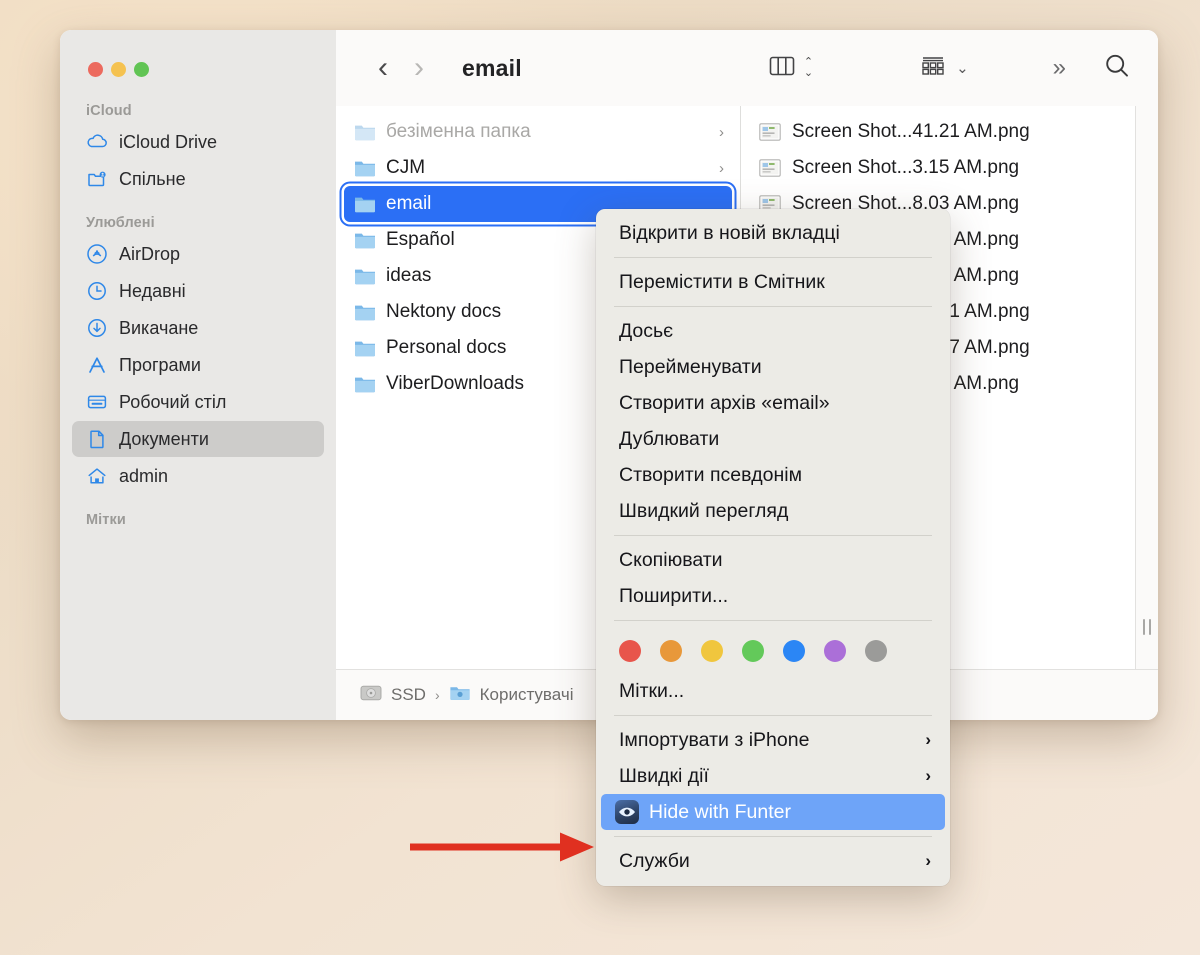 The image size is (1200, 955). What do you see at coordinates (773, 367) in the screenshot?
I see `menu-item: Перейменувати` at bounding box center [773, 367].